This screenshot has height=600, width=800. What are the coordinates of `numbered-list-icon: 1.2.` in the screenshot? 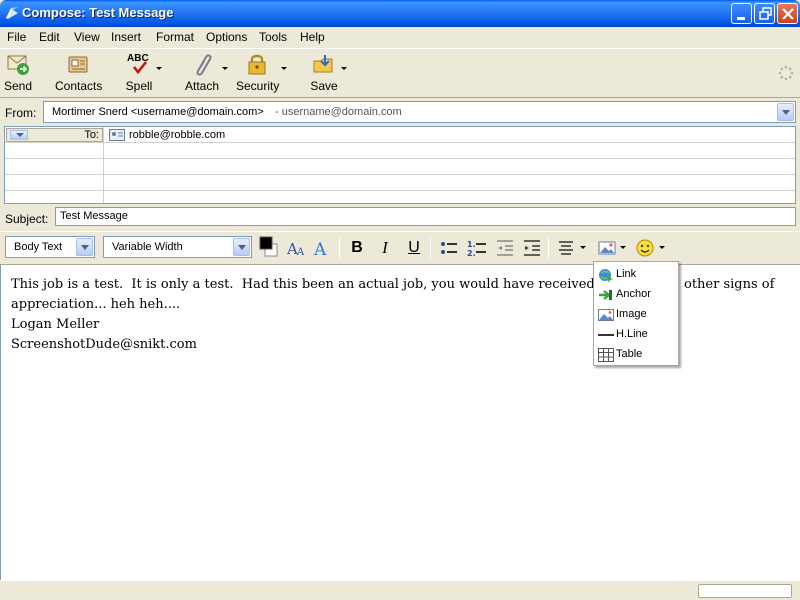 It's located at (476, 249).